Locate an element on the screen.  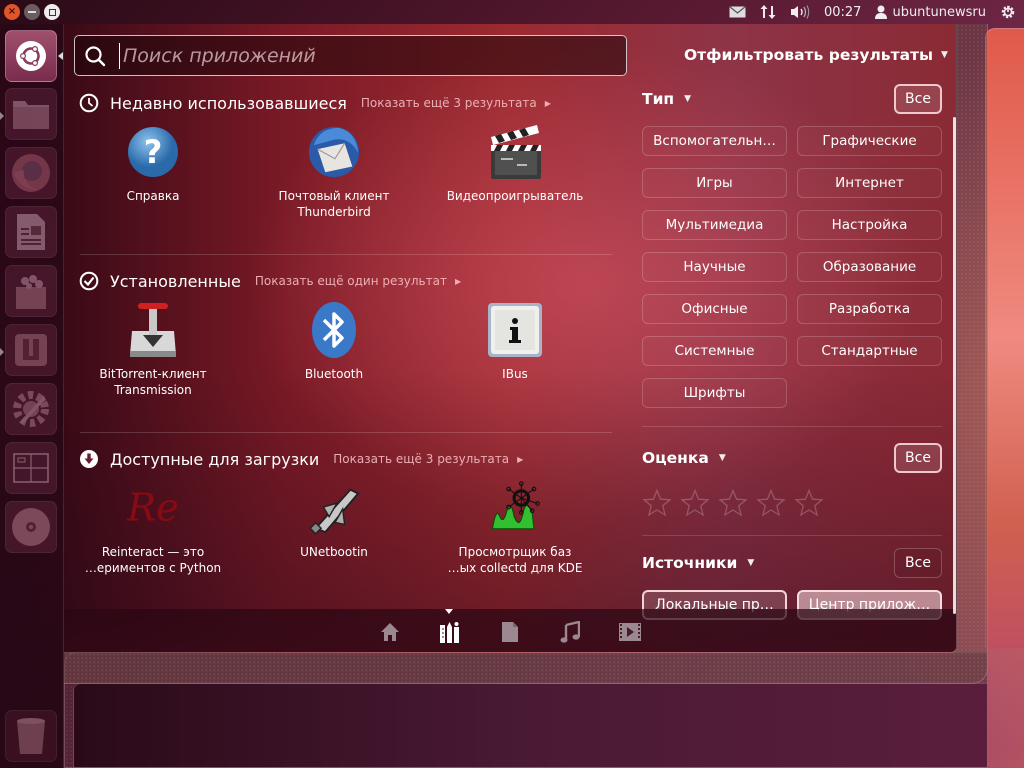
show-more-link: Показать ещё один результат ▶ is located at coordinates (358, 281).